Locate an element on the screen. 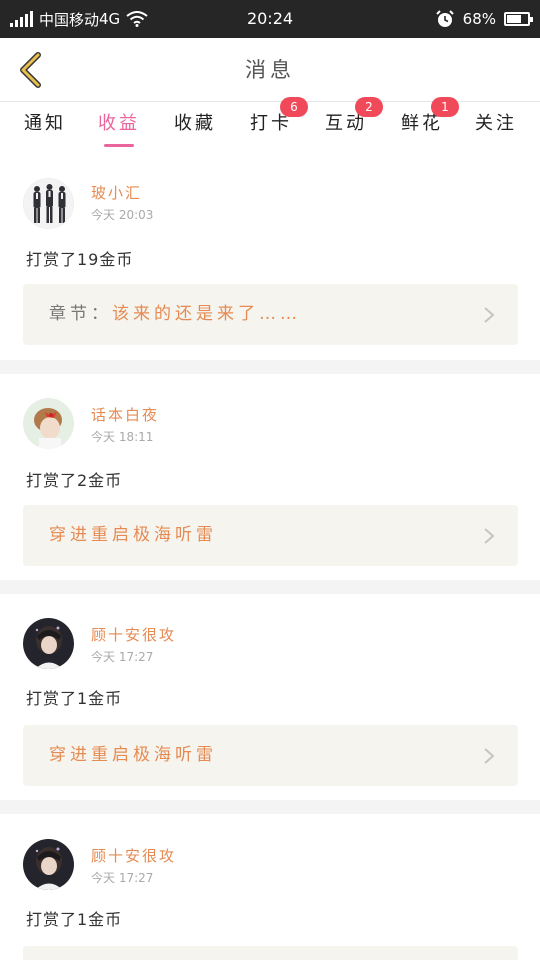  tab-earnings: 收益 is located at coordinates (119, 127).